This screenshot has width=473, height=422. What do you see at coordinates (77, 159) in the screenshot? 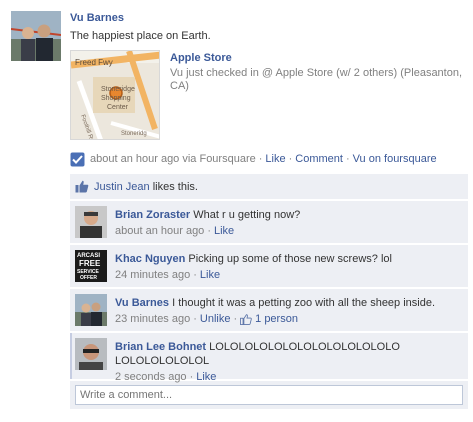
I see `foursquare-icon` at bounding box center [77, 159].